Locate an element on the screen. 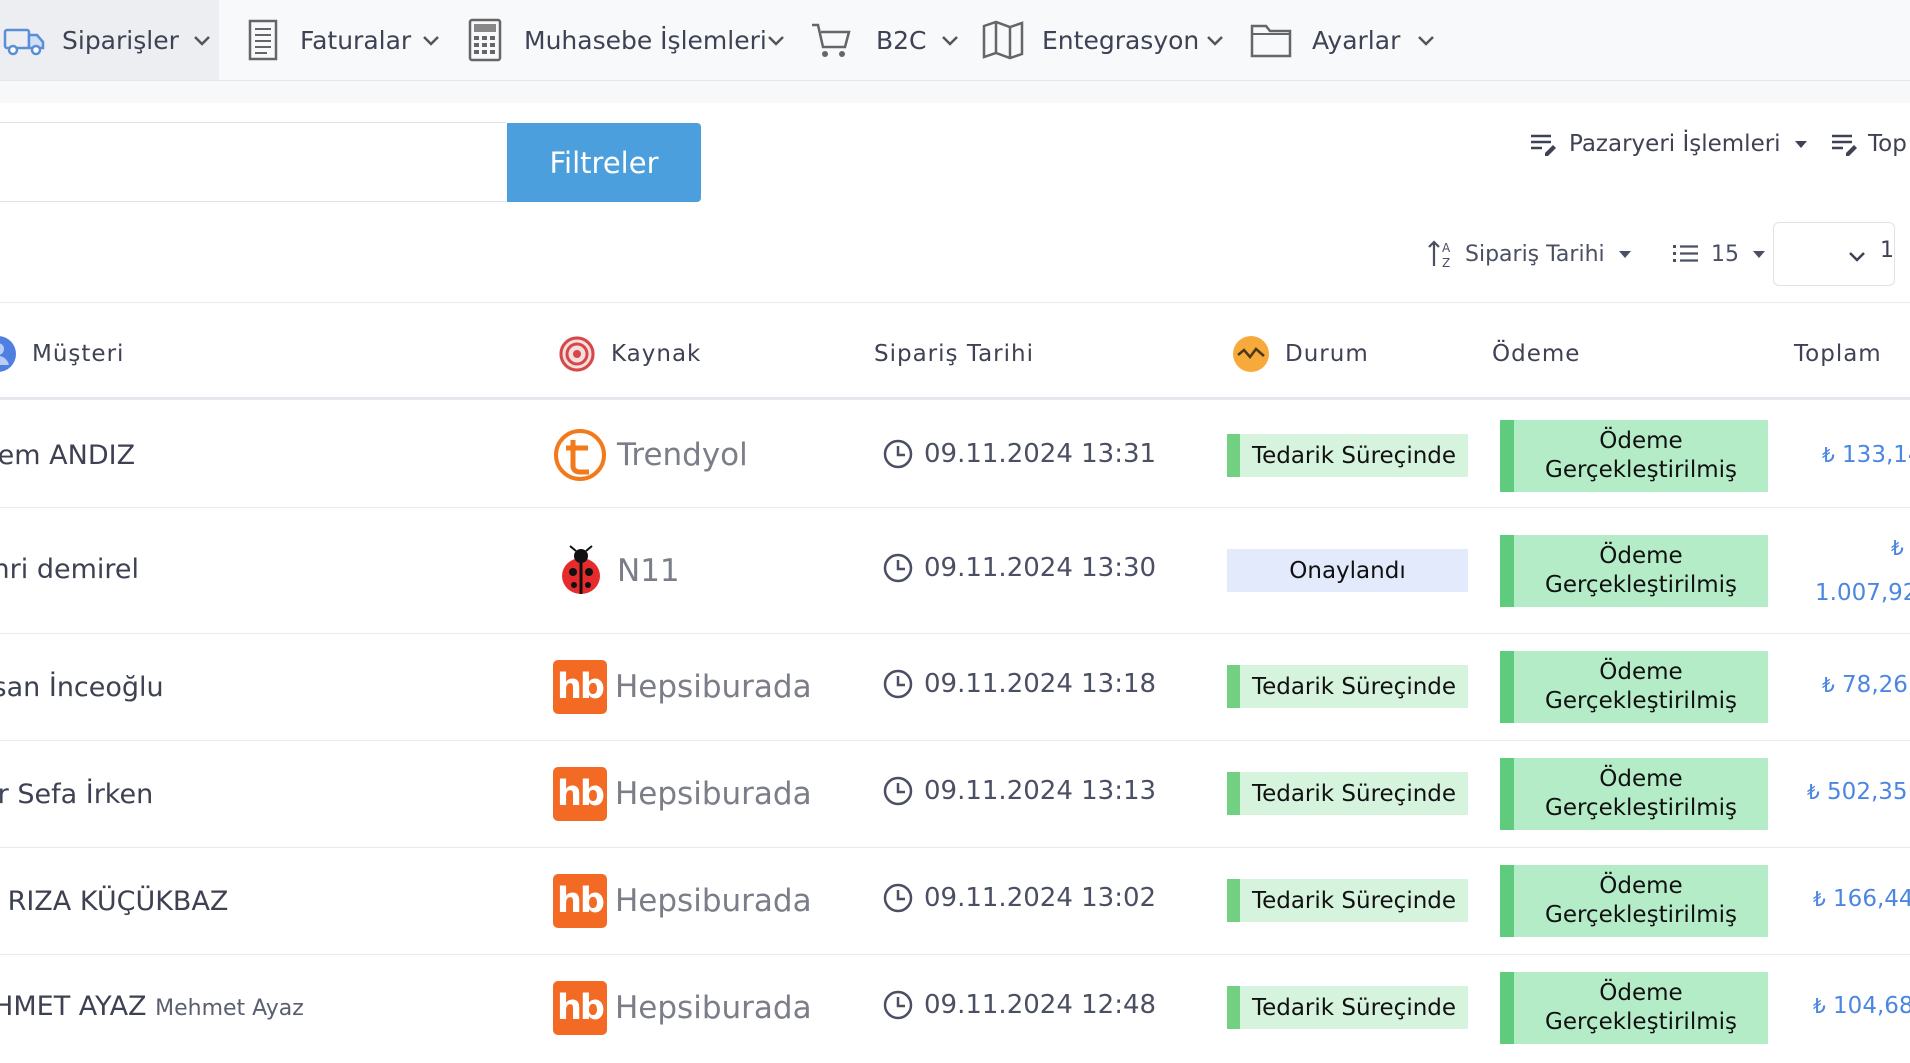  per-page-value: 15 is located at coordinates (1725, 254).